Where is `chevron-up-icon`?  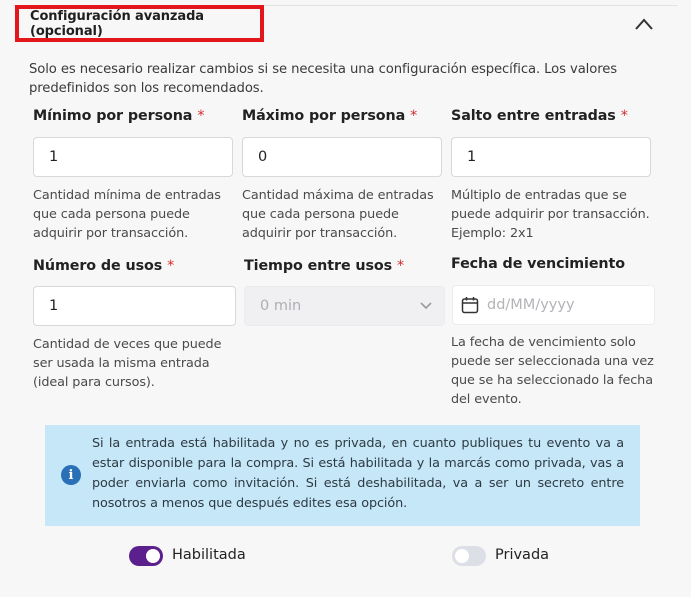
chevron-up-icon is located at coordinates (644, 24).